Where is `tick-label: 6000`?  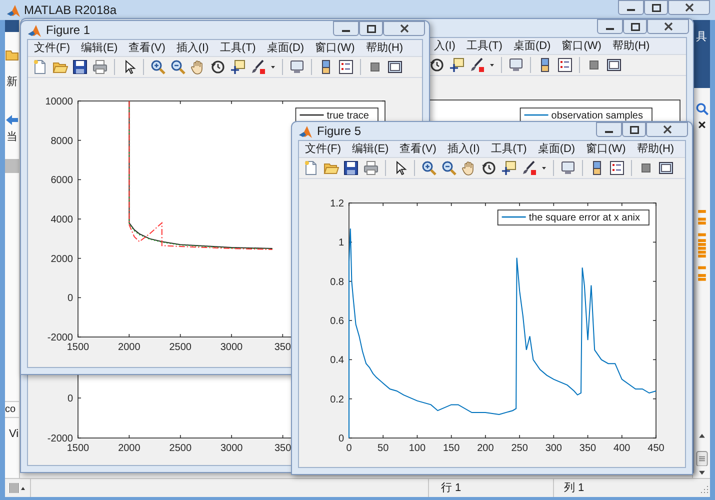
tick-label: 6000 is located at coordinates (61, 180).